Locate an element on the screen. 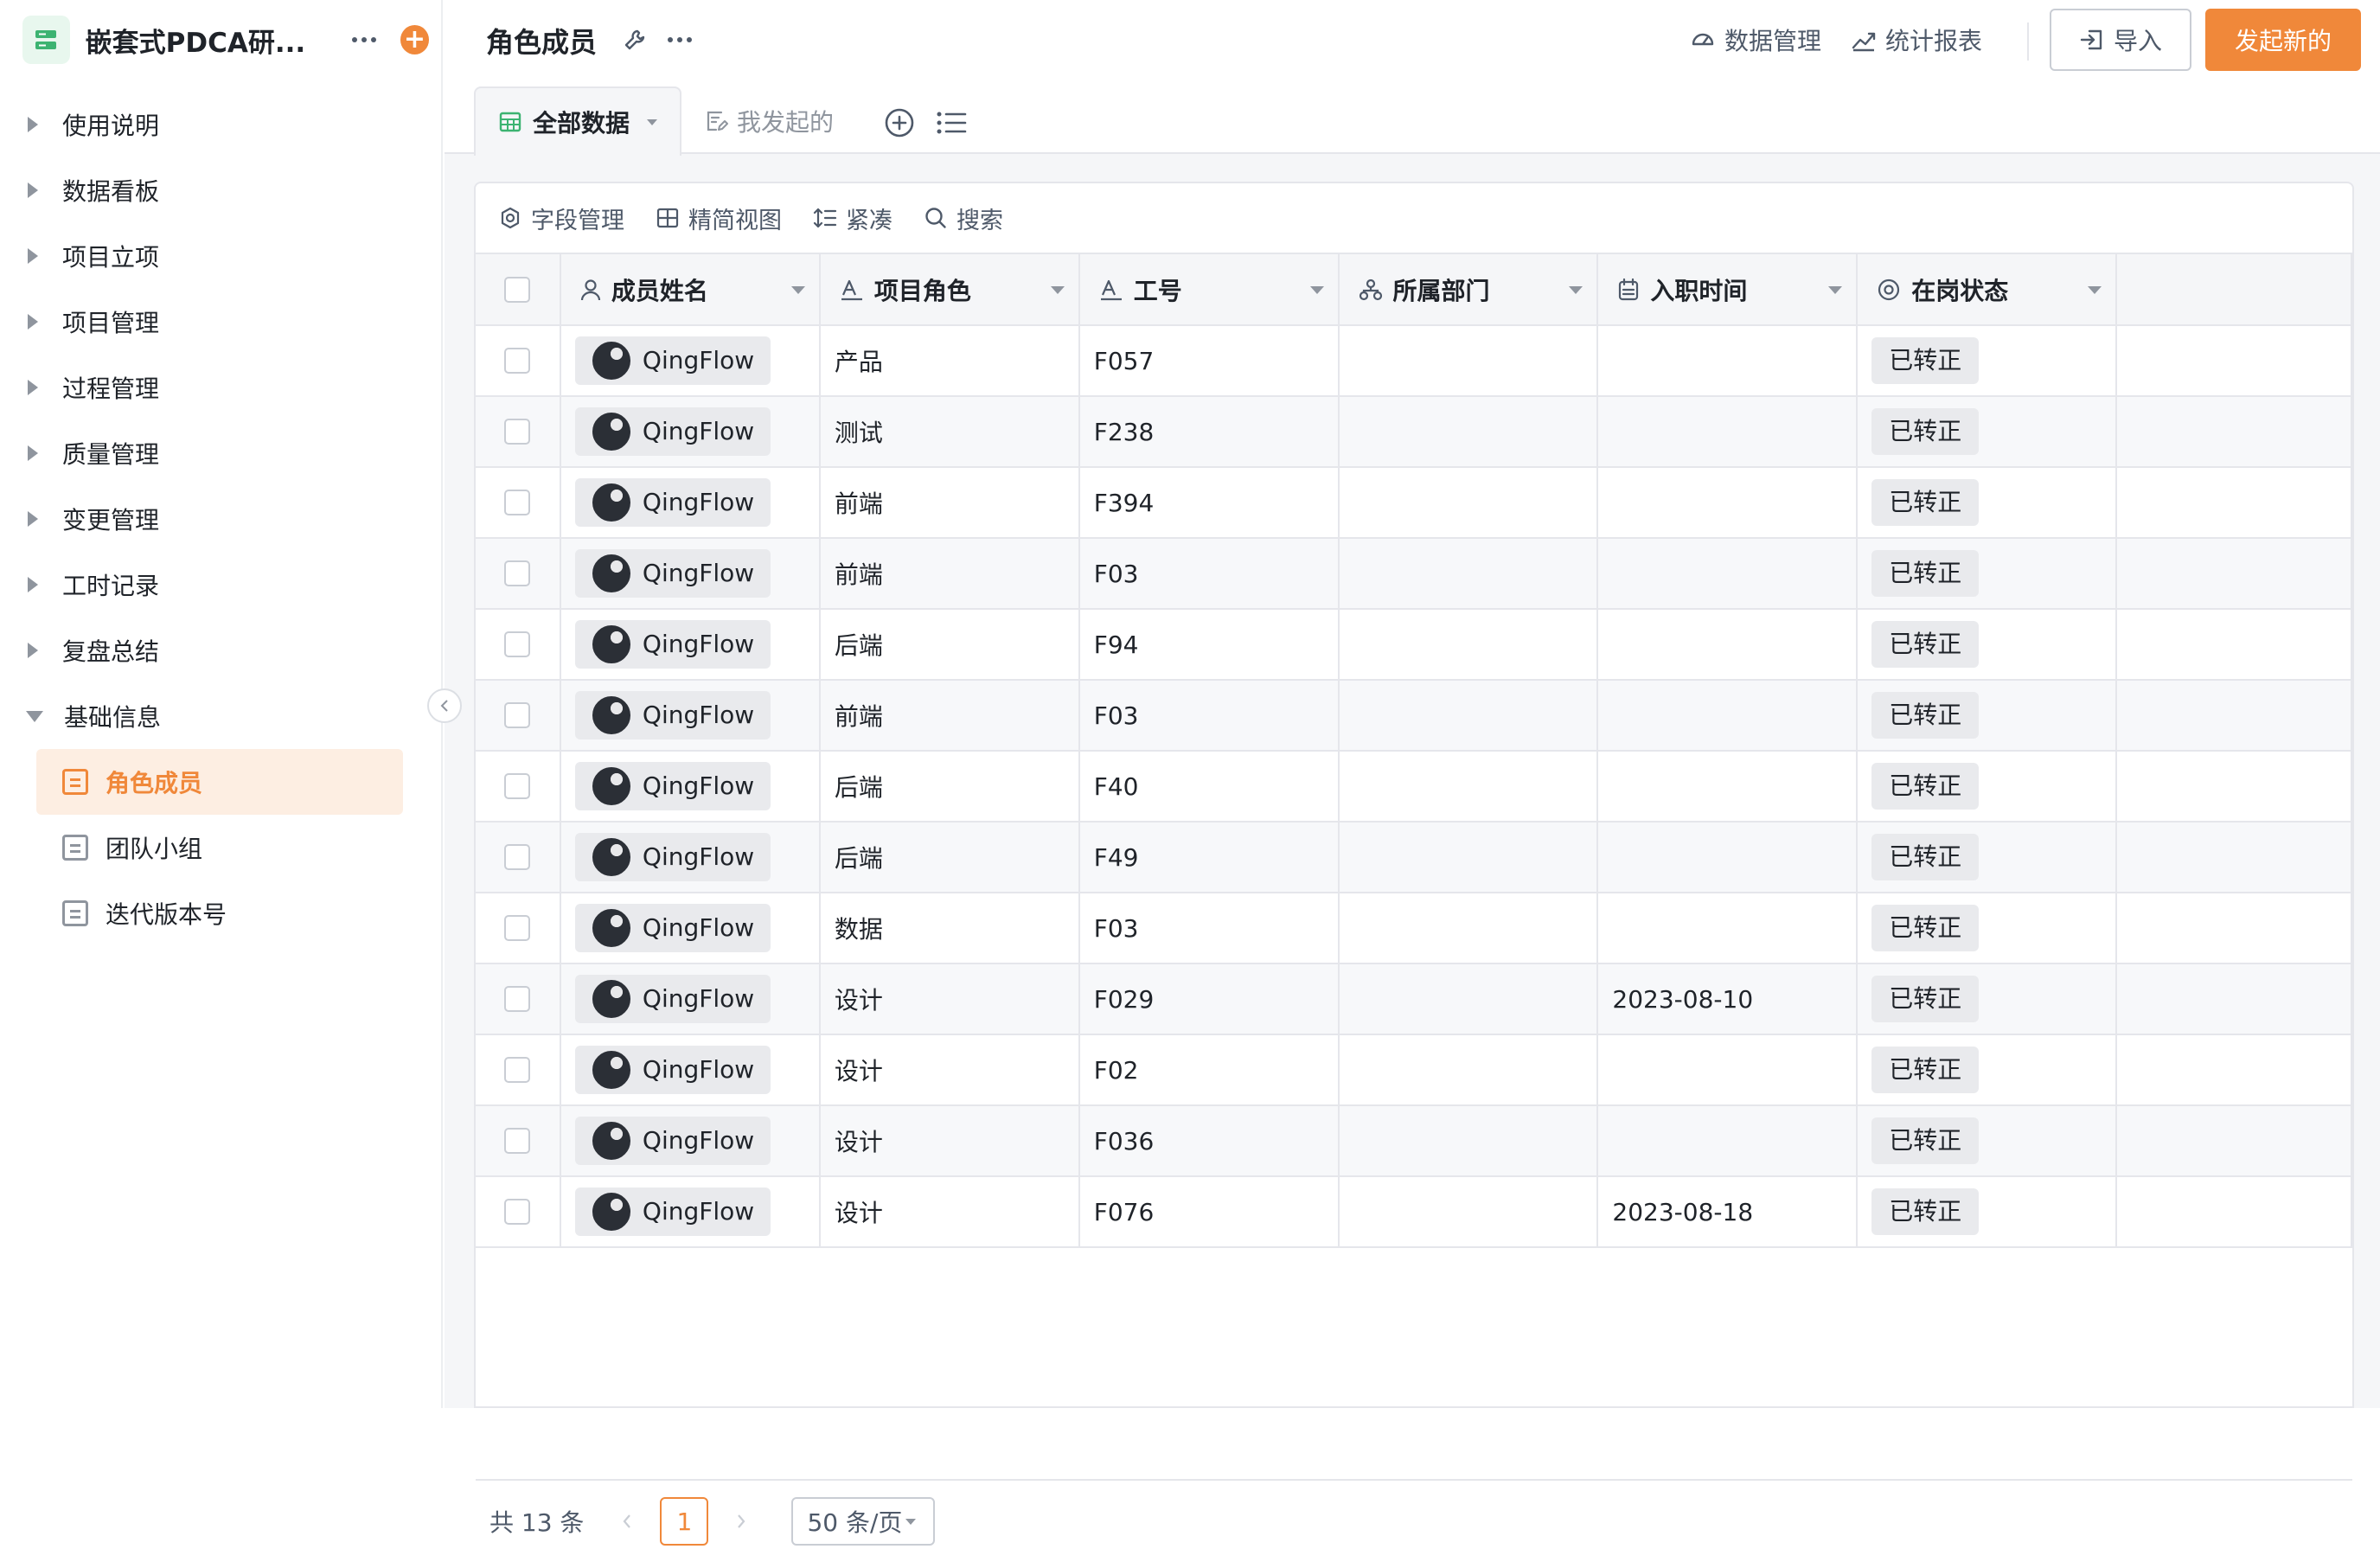 Image resolution: width=2380 pixels, height=1562 pixels. sidebar-item: 数据看板 is located at coordinates (222, 190).